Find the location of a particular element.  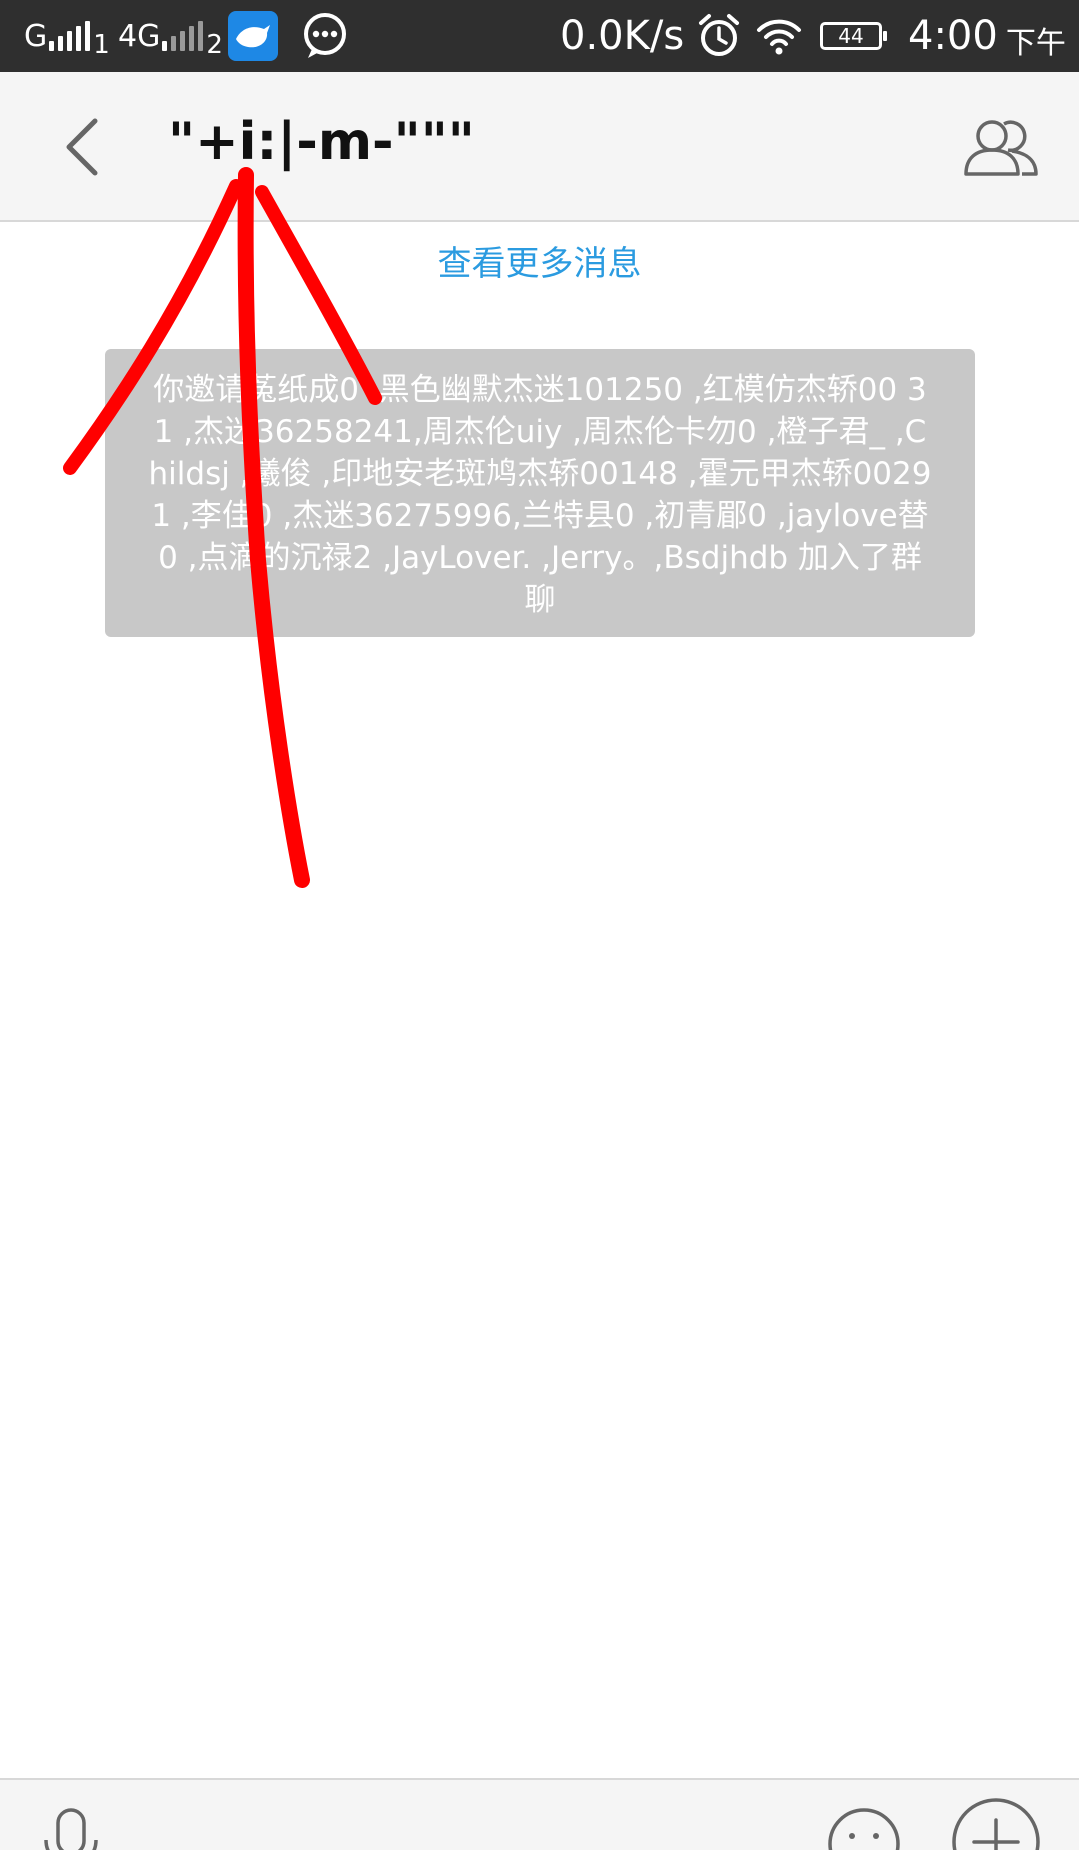

sim1-signal: G 1 is located at coordinates (67, 36).